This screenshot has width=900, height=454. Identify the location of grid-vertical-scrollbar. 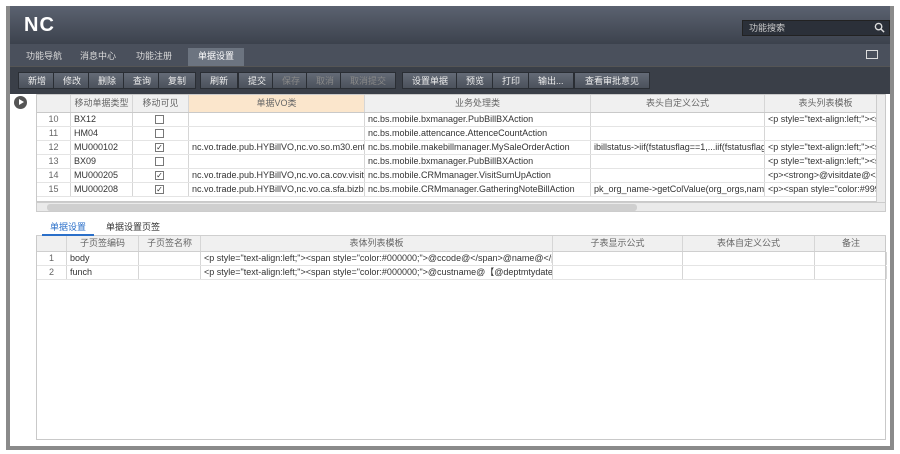
(880, 148).